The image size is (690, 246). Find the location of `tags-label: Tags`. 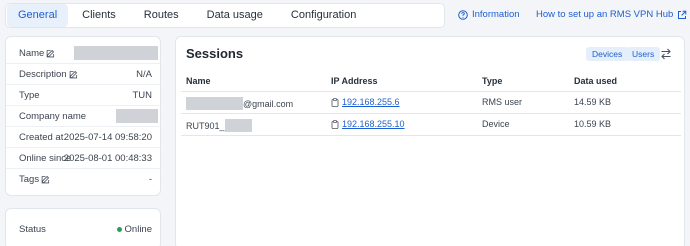

tags-label: Tags is located at coordinates (29, 179).